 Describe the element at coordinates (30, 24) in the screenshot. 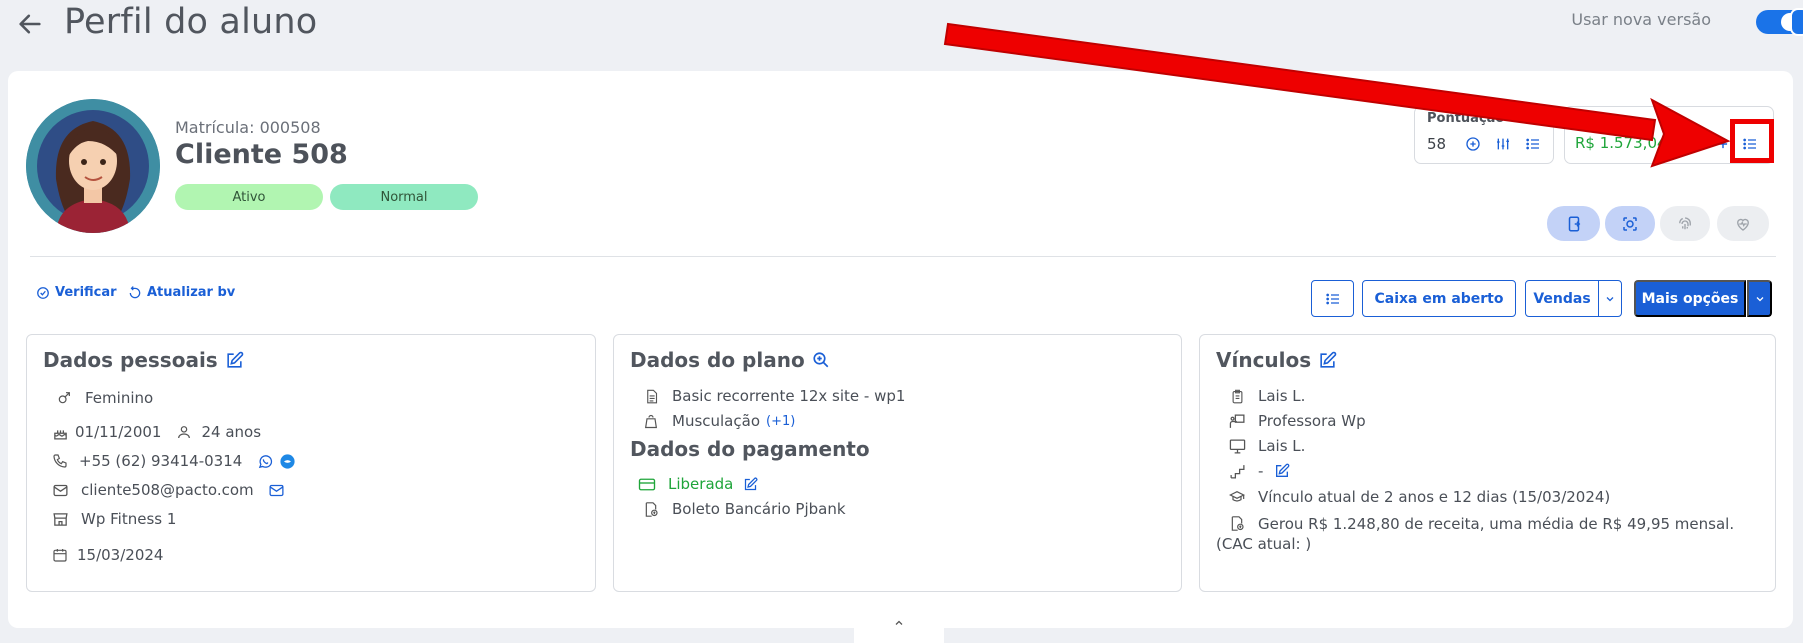

I see `back-arrow-icon` at that location.